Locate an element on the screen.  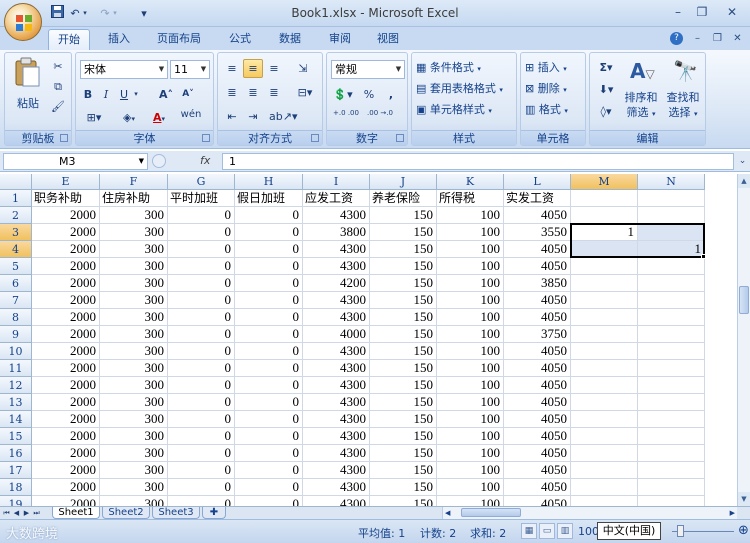
office-button is located at coordinates (23, 22).